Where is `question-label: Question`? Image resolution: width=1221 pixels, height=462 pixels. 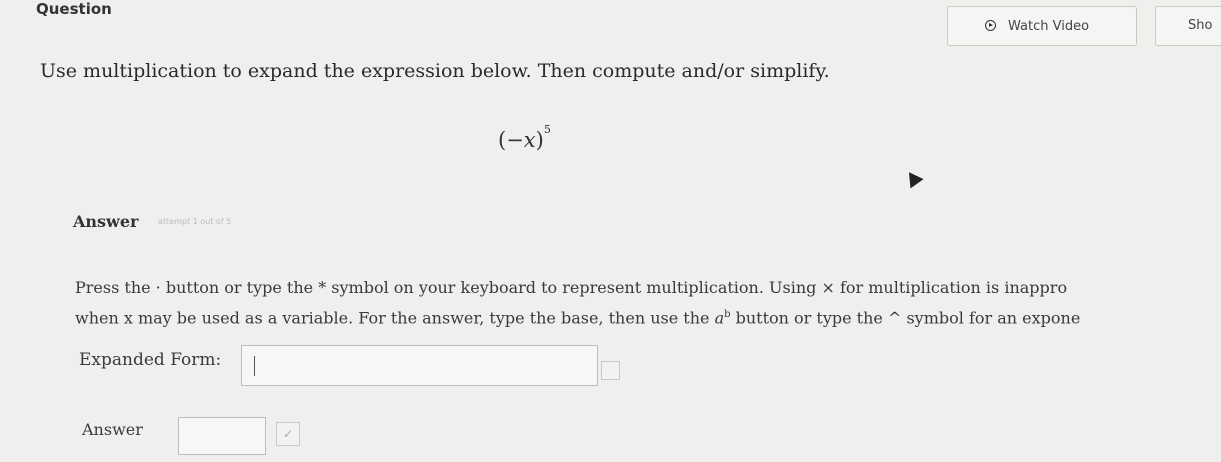 question-label: Question is located at coordinates (74, 9).